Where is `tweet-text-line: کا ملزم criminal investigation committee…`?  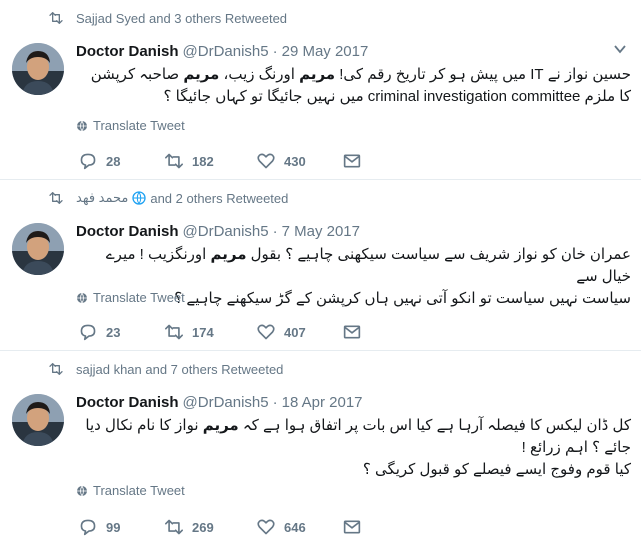
tweet-text-line: کا ملزم criminal investigation committee… is located at coordinates (397, 96).